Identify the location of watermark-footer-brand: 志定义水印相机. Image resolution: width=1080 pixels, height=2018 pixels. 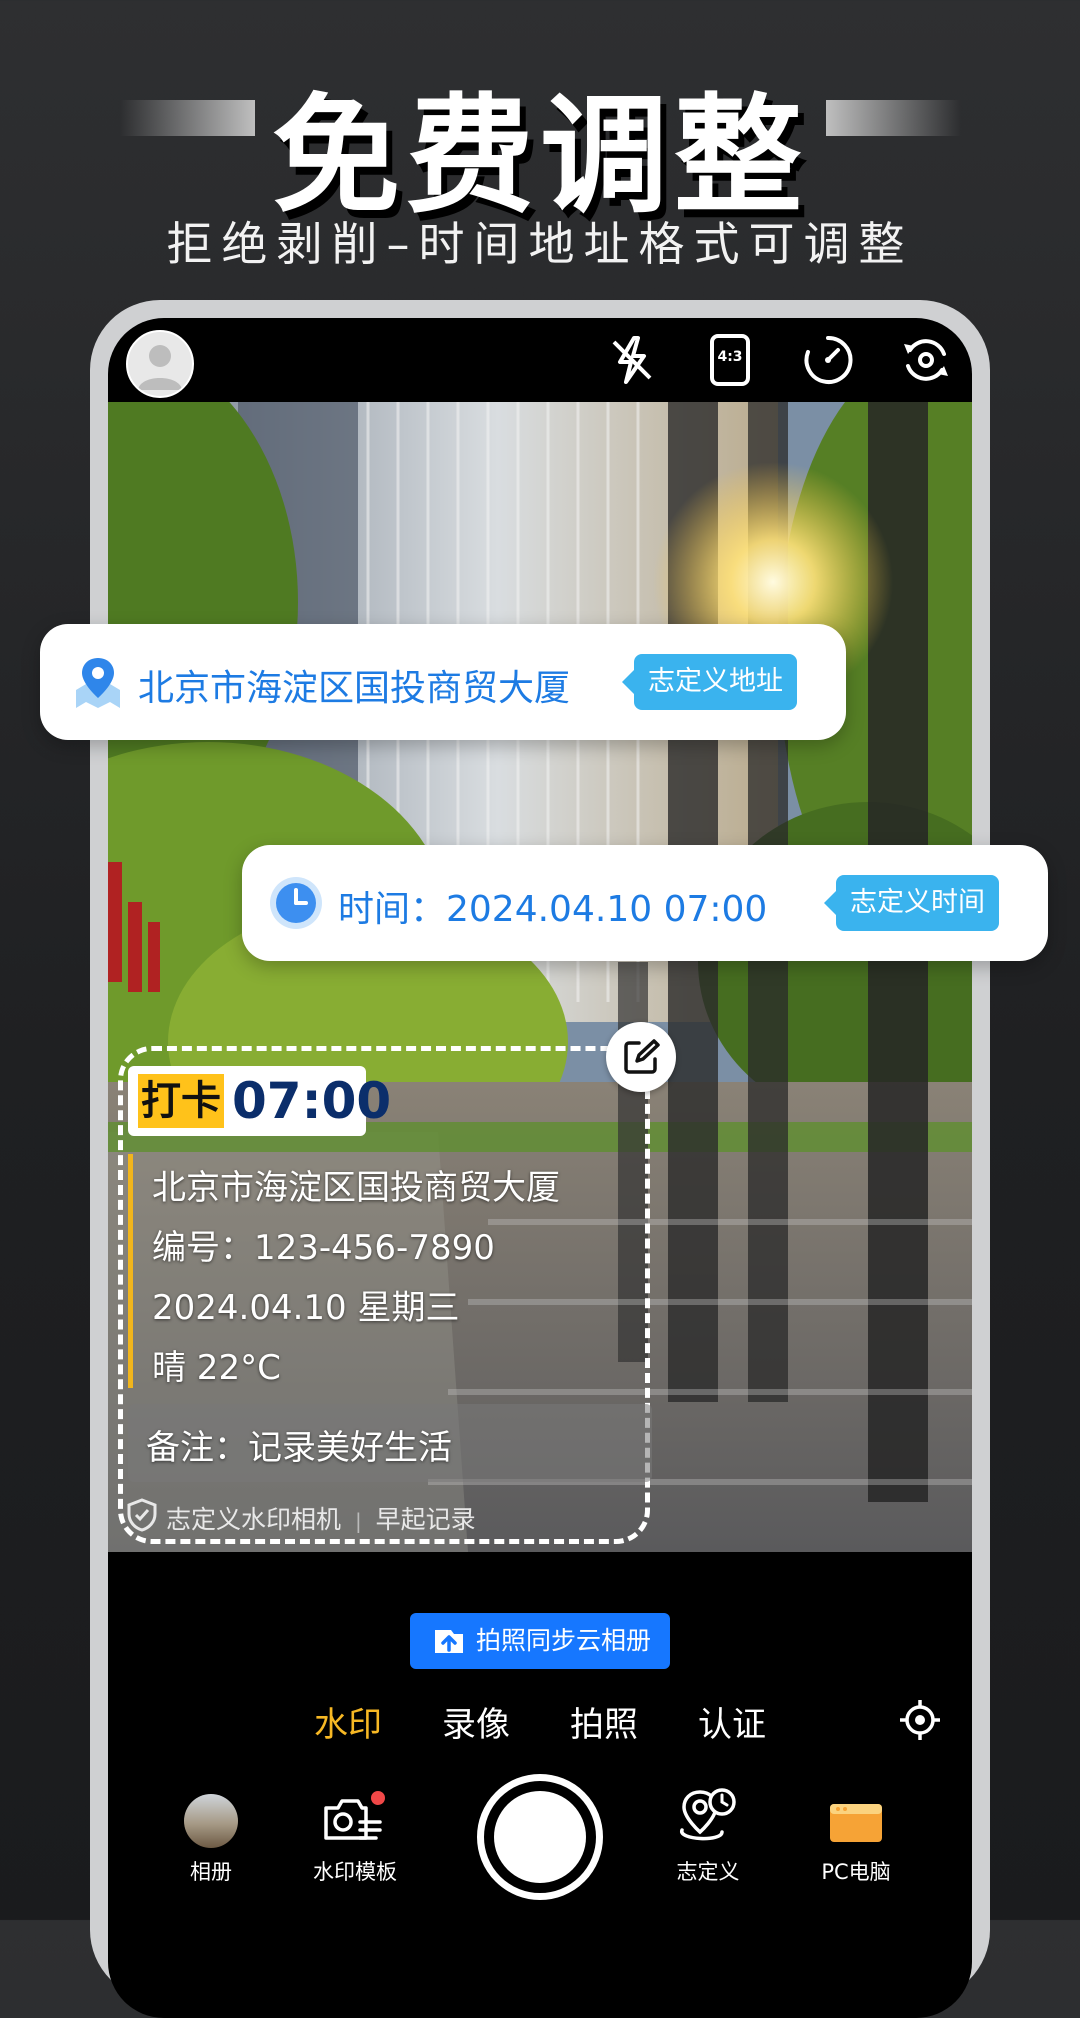
(254, 1519).